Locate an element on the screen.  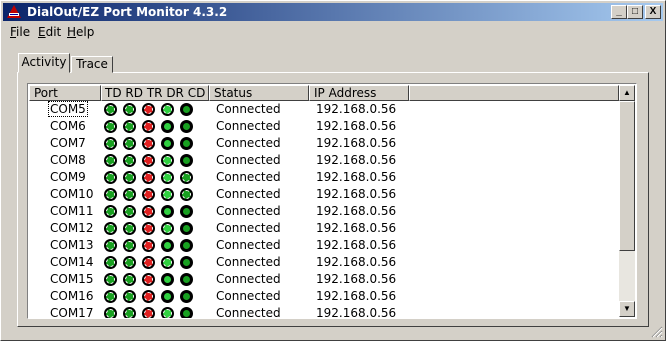
tab-activity: Activity is located at coordinates (44, 63).